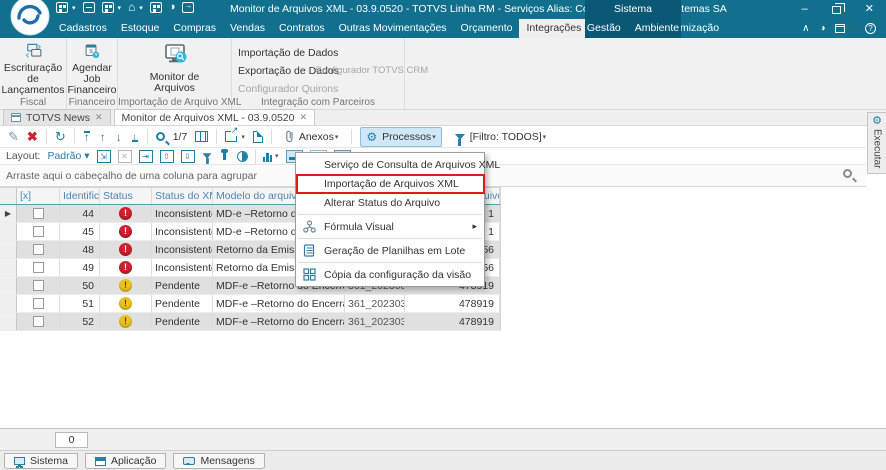 The image size is (886, 470). What do you see at coordinates (224, 154) in the screenshot?
I see `pin-icon` at bounding box center [224, 154].